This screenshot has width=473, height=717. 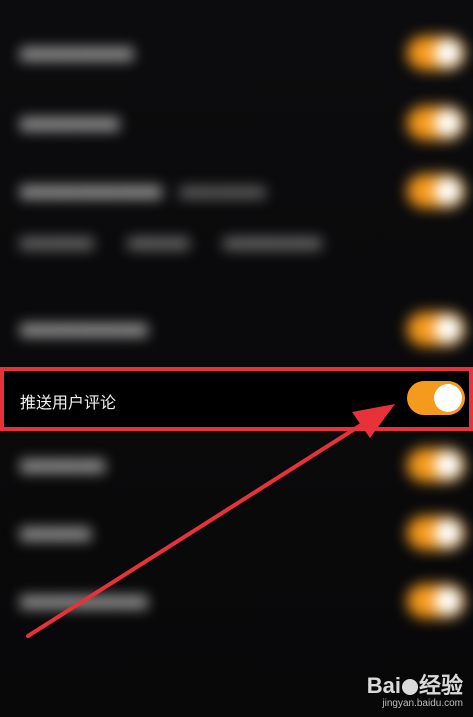 I want to click on setting-label-text: ■■■■■■■■■■, so click(x=91, y=191).